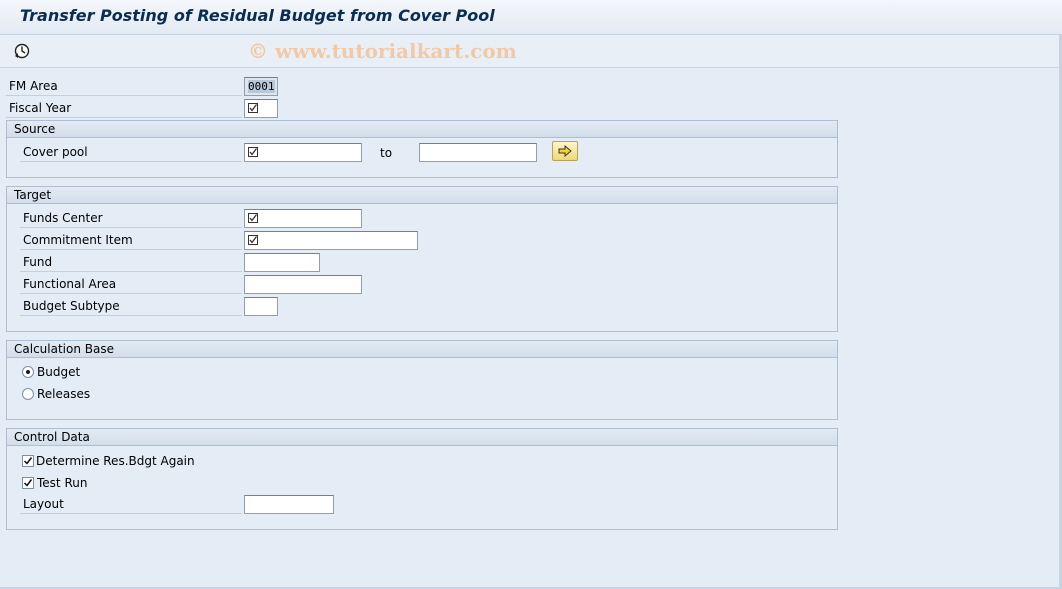  What do you see at coordinates (131, 306) in the screenshot?
I see `budget-subtype-label: Budget Subtype` at bounding box center [131, 306].